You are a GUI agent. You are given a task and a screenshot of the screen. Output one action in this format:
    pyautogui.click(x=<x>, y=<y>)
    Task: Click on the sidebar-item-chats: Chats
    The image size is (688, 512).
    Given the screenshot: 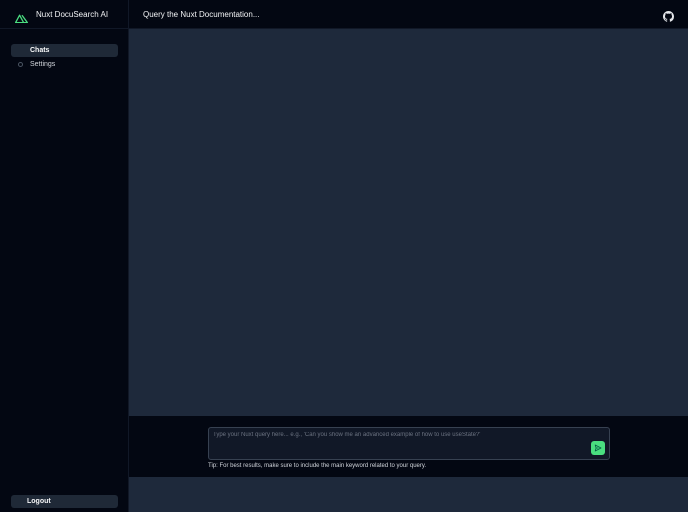 What is the action you would take?
    pyautogui.click(x=64, y=50)
    